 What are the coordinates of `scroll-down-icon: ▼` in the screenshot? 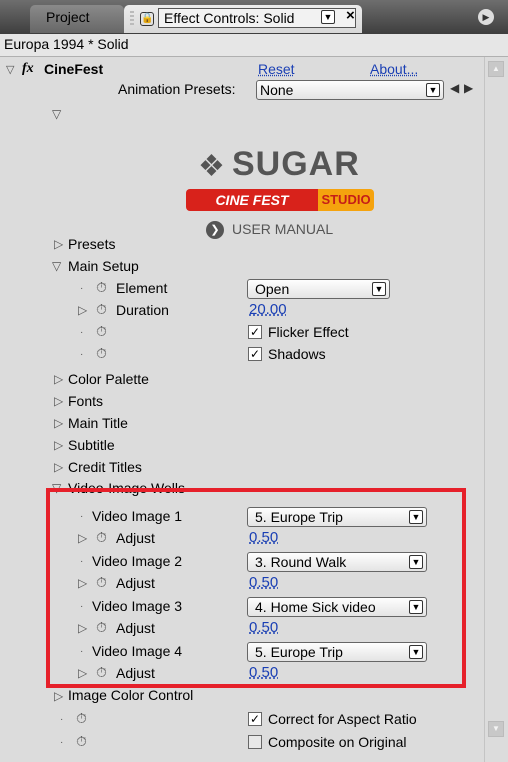 It's located at (496, 729).